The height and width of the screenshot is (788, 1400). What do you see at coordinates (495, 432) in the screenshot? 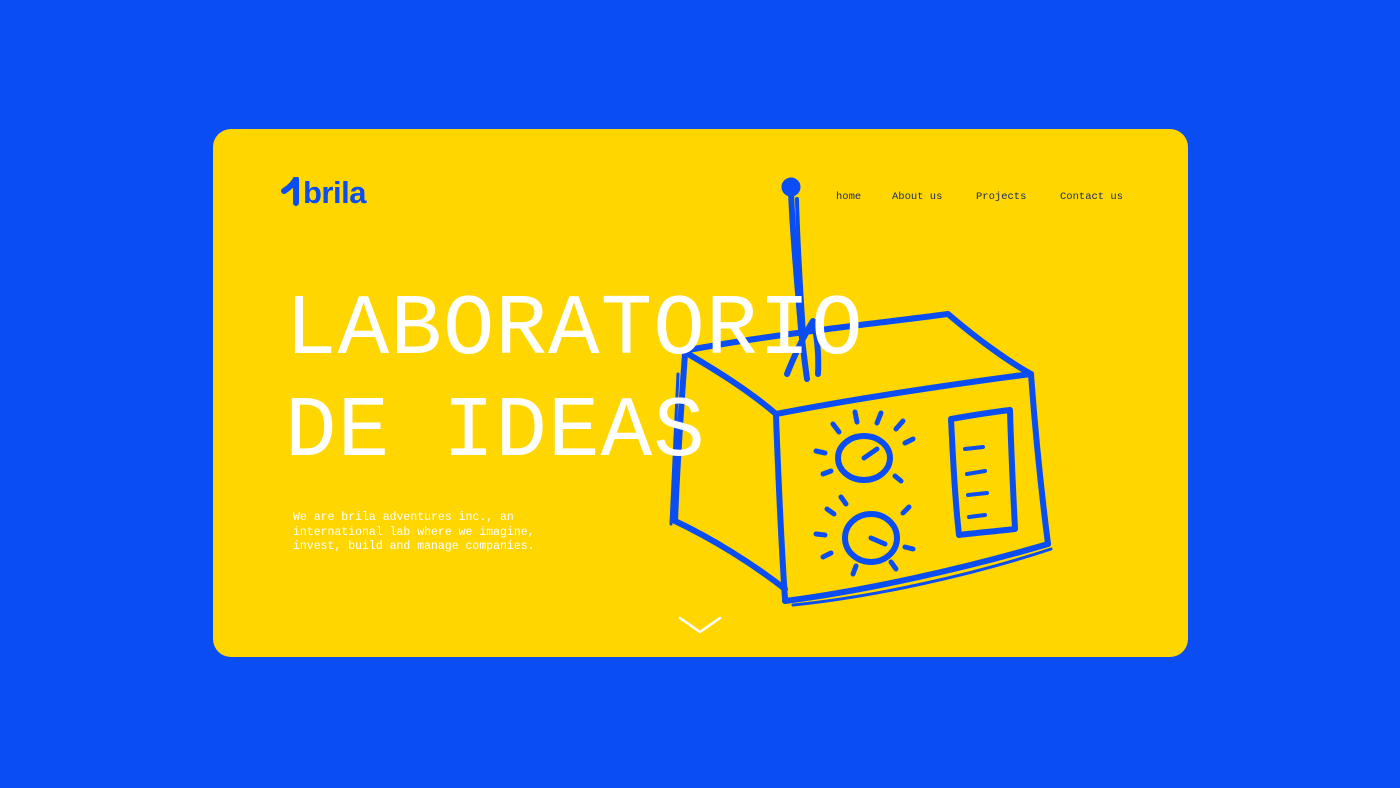
I see `hero-title-line-2: DE IDEAS` at bounding box center [495, 432].